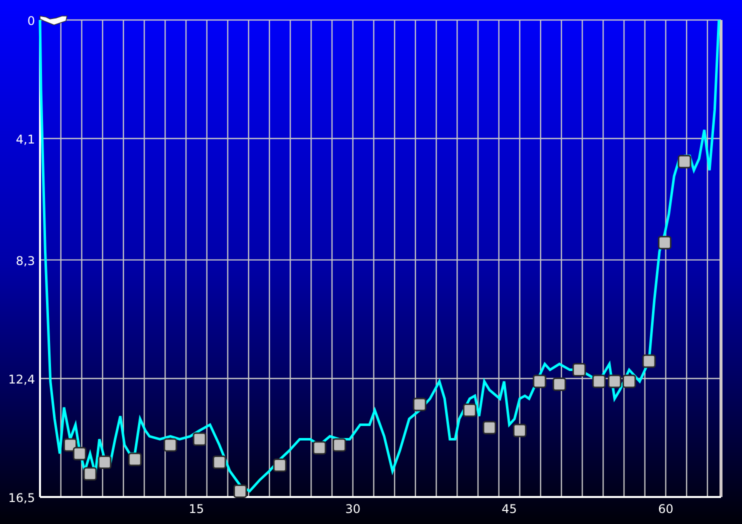 The width and height of the screenshot is (742, 524). Describe the element at coordinates (196, 509) in the screenshot. I see `axis-label: 15` at that location.